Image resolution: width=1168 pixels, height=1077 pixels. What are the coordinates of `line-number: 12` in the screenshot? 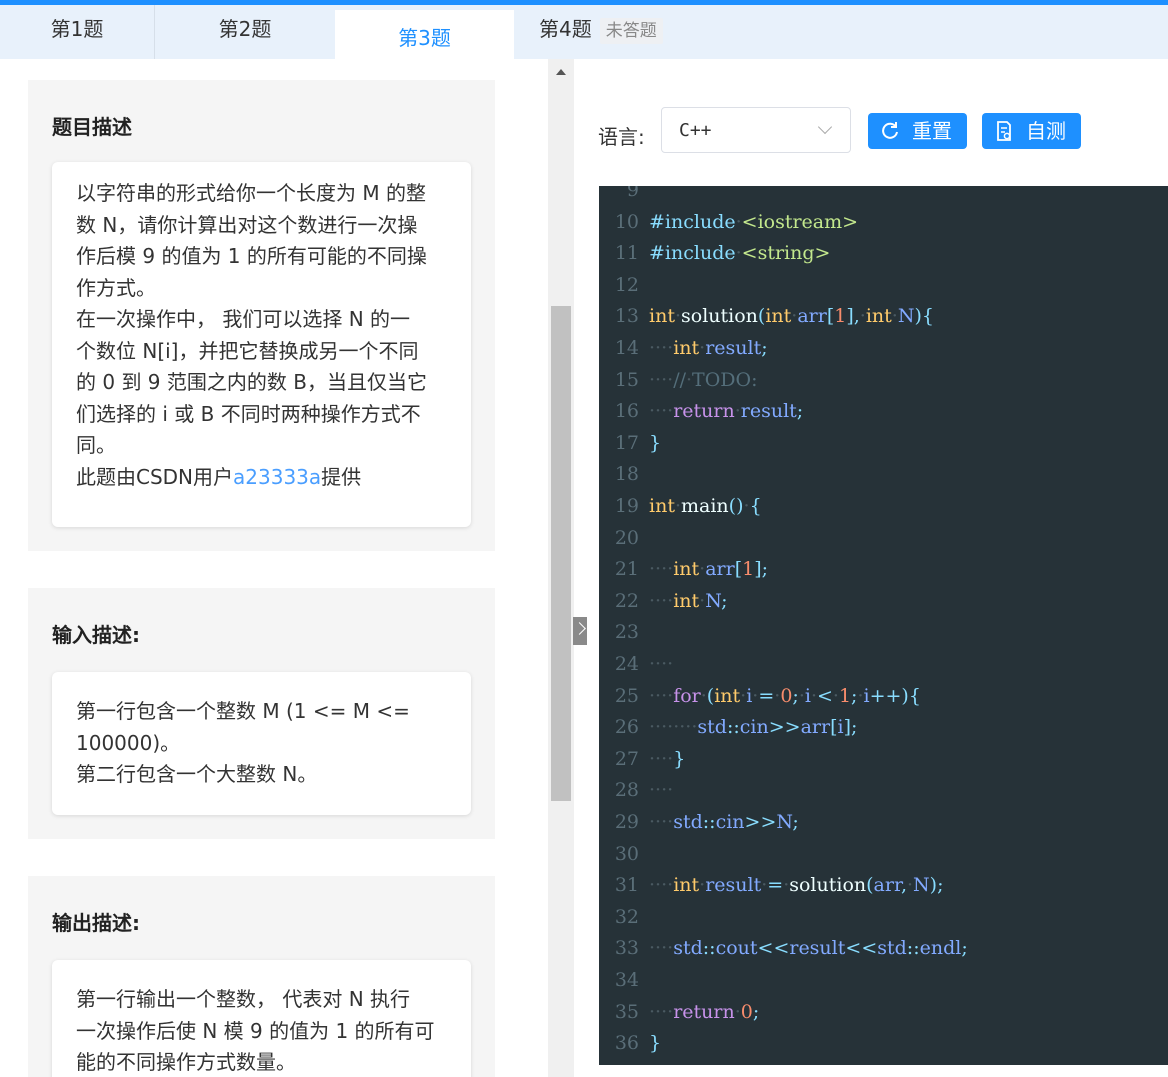 It's located at (626, 284).